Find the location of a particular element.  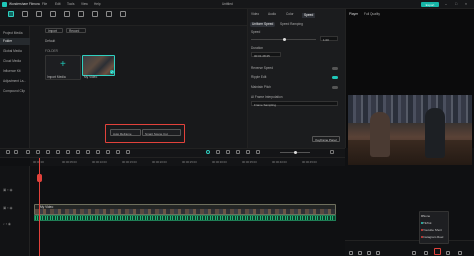

snapshot-player-icon is located at coordinates (426, 253).